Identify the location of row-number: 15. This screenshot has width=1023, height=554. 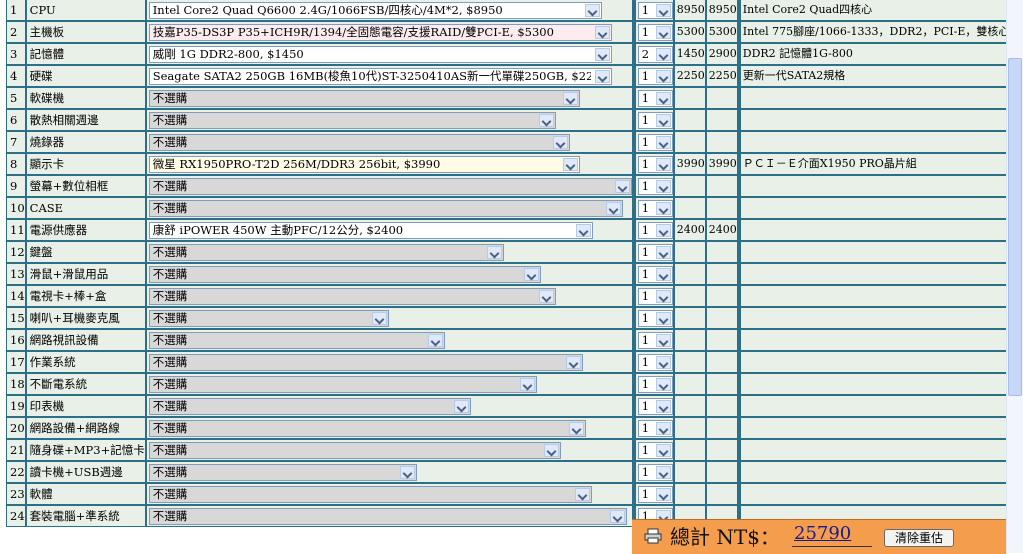
(17, 318).